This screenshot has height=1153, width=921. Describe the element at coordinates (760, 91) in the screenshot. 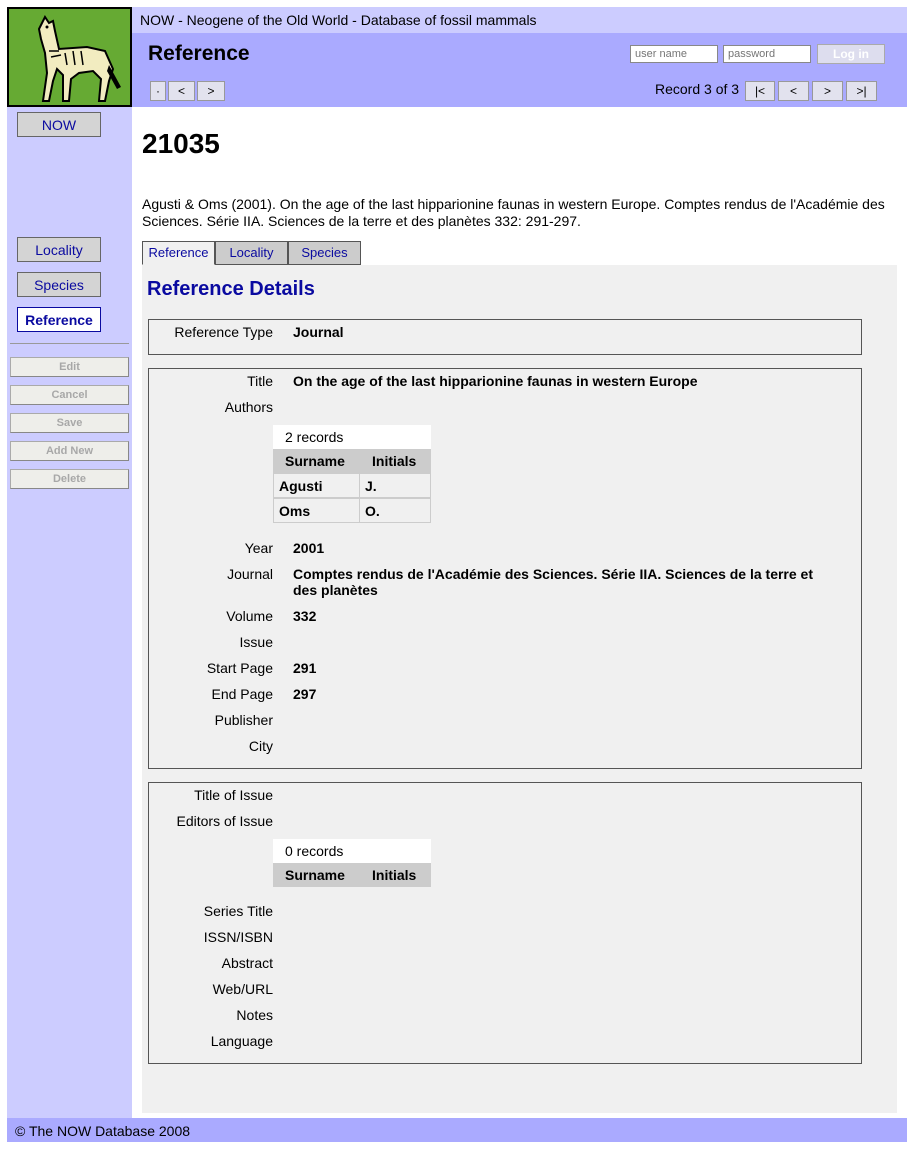

I see `first-record-button: |<` at that location.